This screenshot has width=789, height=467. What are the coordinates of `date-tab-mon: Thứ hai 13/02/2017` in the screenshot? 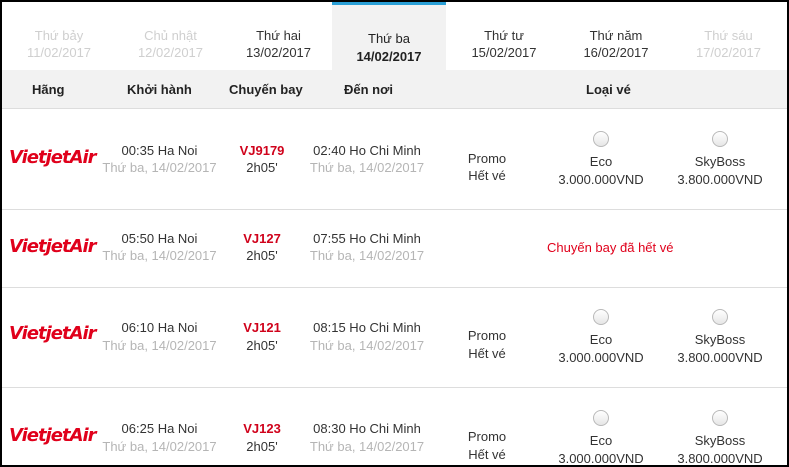 It's located at (278, 36).